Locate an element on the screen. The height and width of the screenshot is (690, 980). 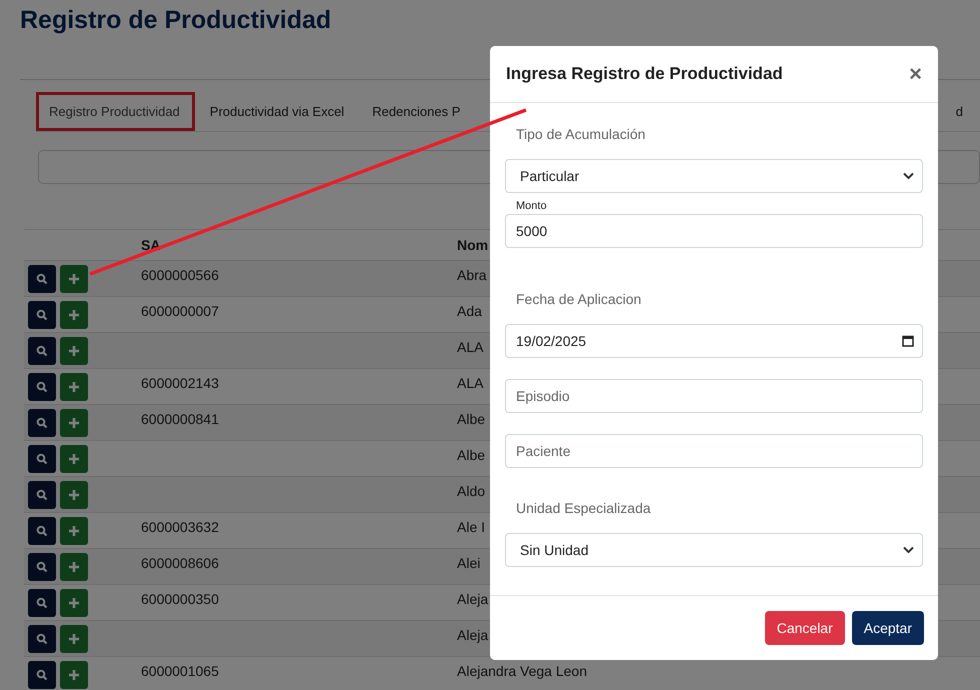
table-cell-text: Alei is located at coordinates (468, 562).